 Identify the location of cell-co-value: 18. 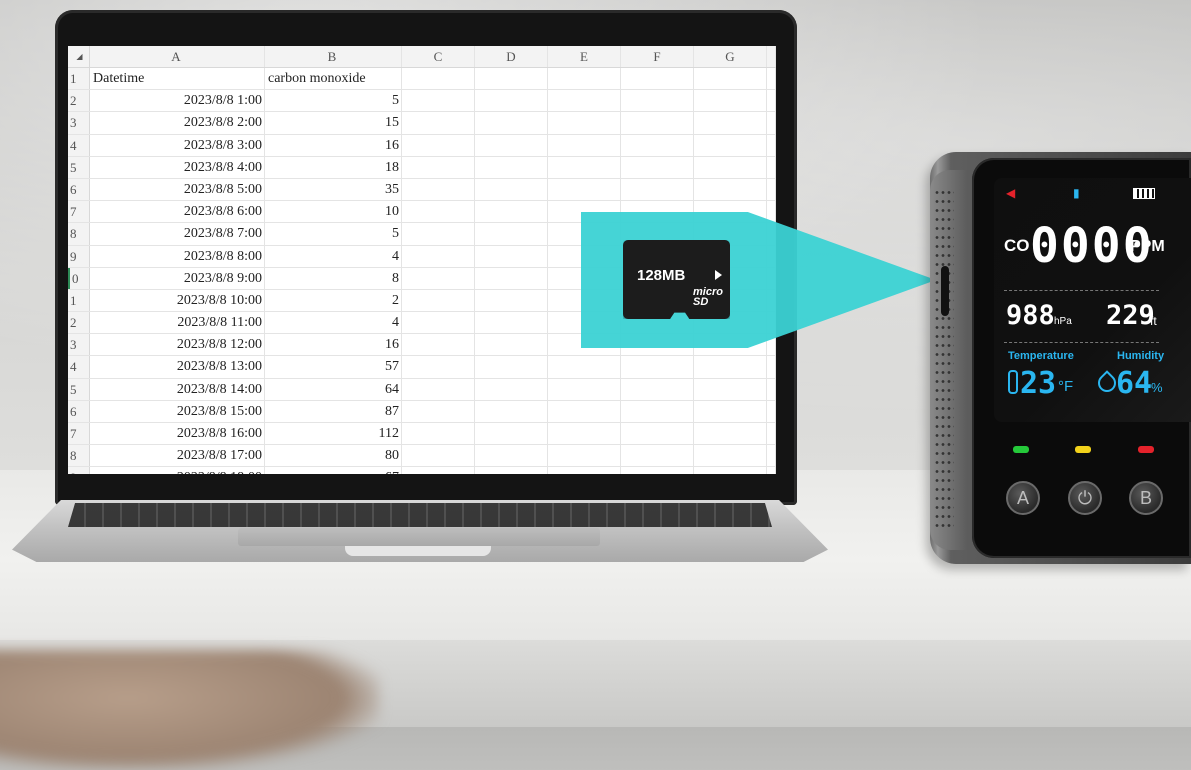
(333, 167).